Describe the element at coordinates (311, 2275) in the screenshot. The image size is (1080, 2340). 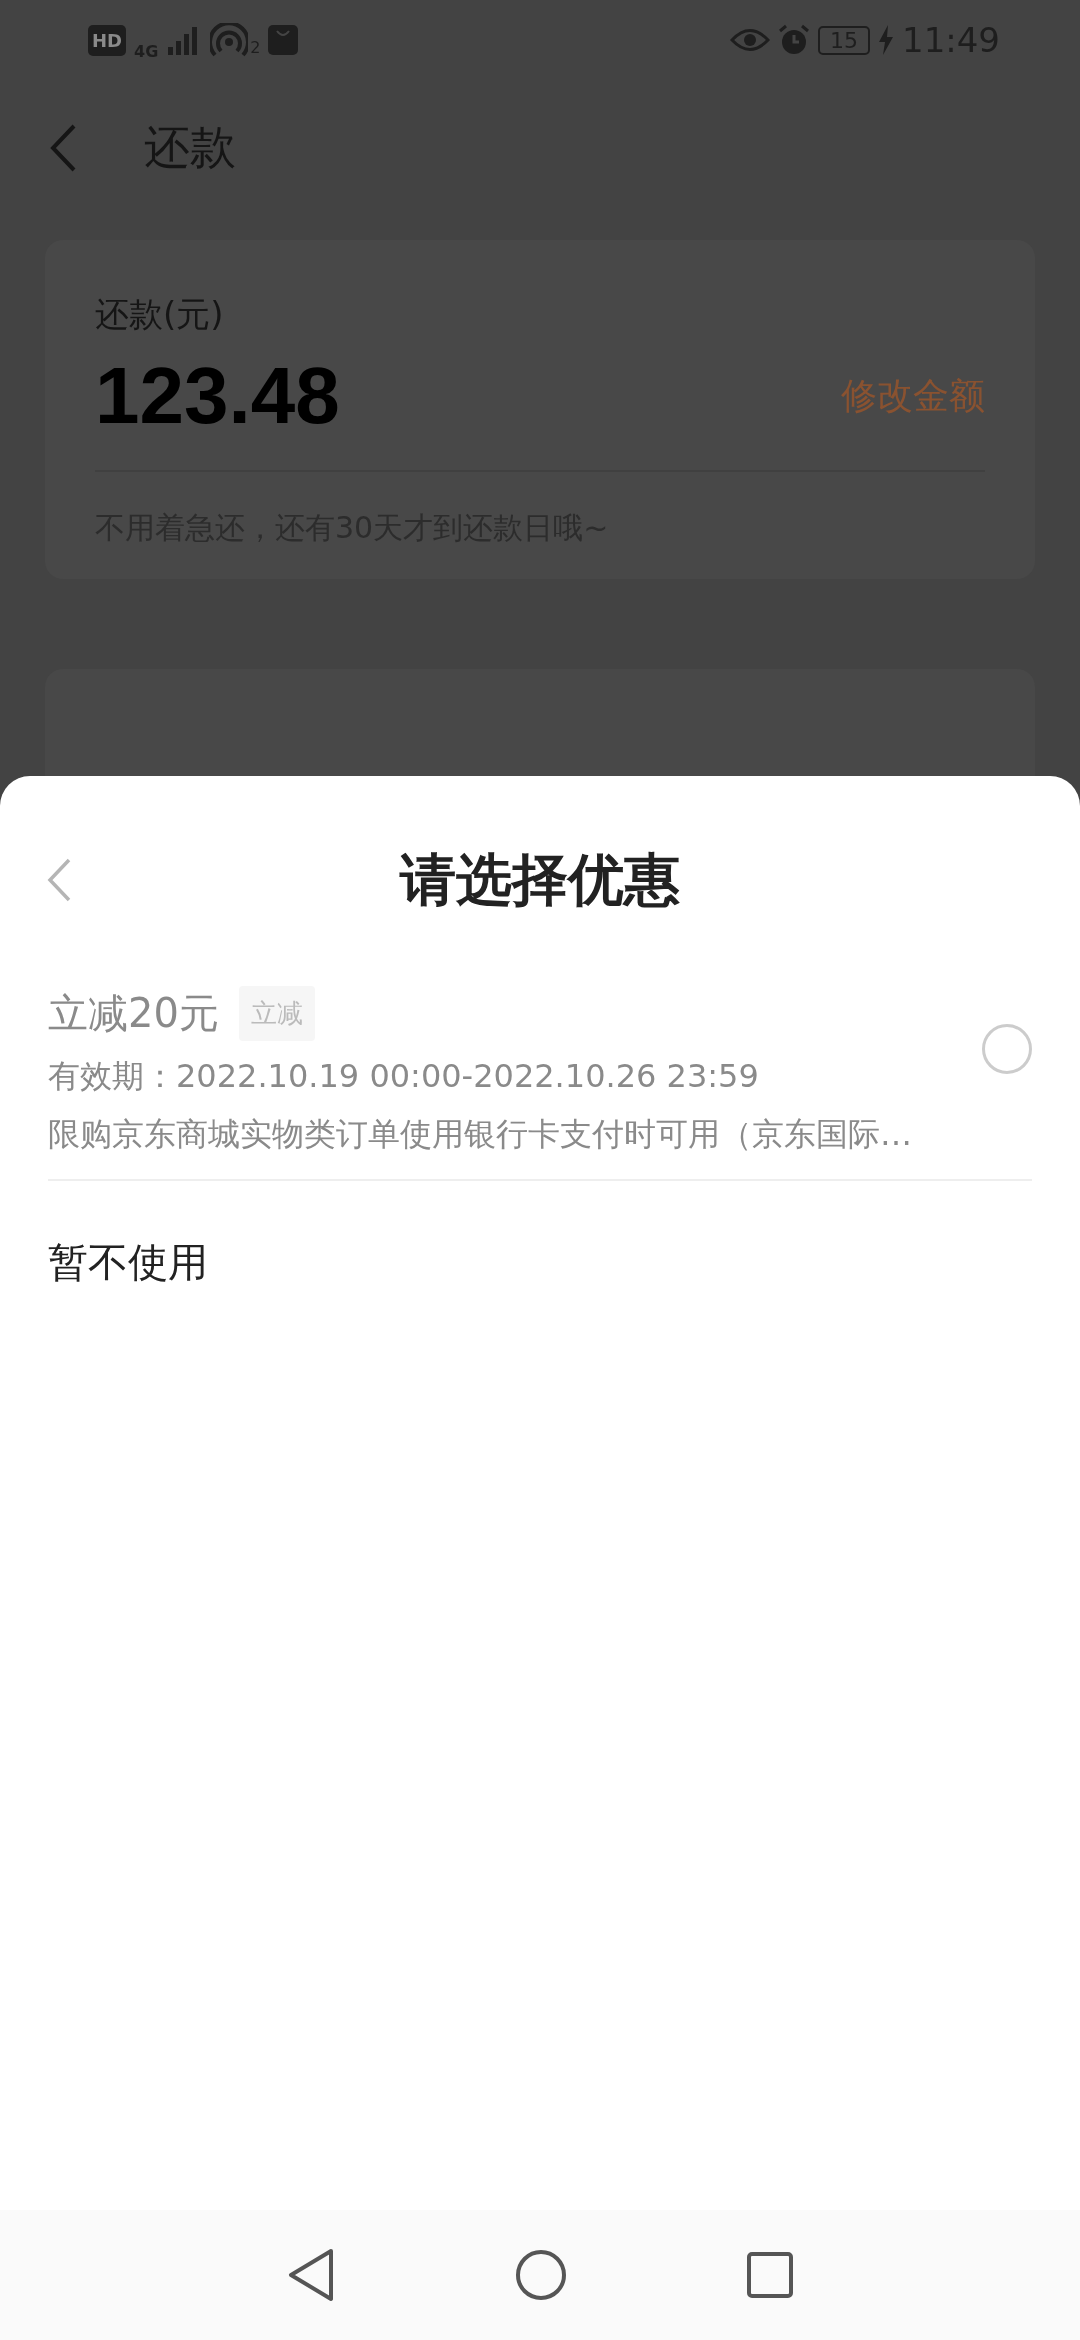
I see `back-nav-icon` at that location.